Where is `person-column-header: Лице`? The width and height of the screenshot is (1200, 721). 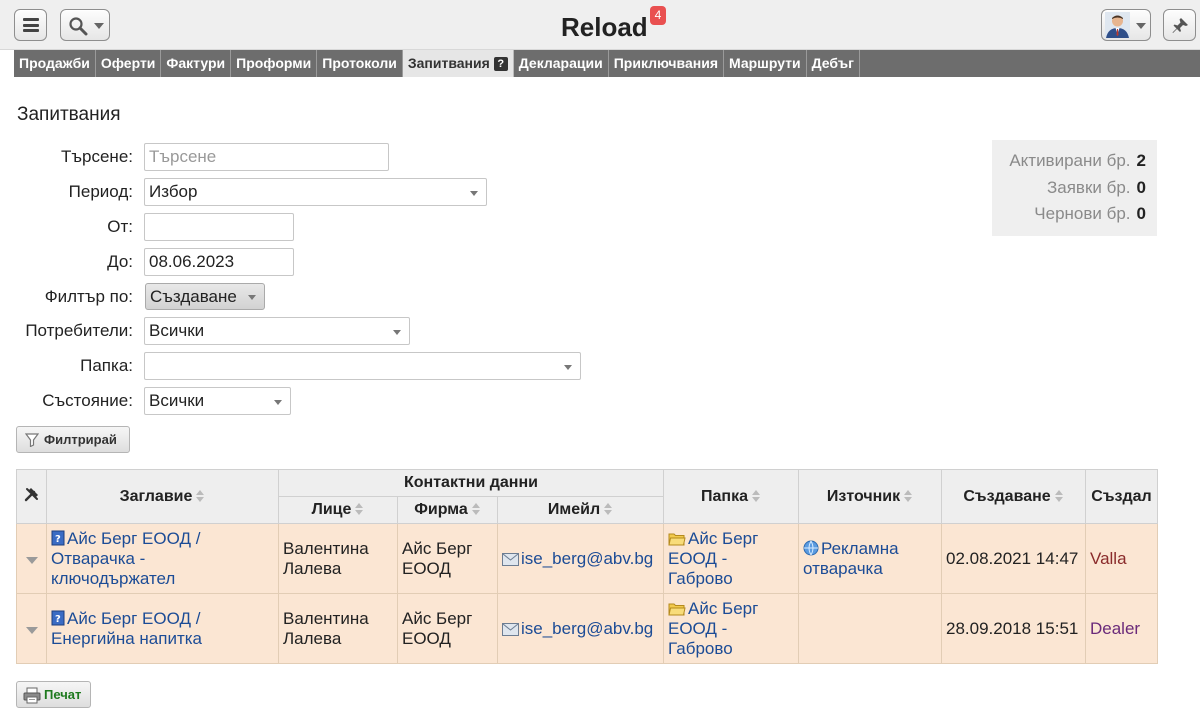 person-column-header: Лице is located at coordinates (338, 510).